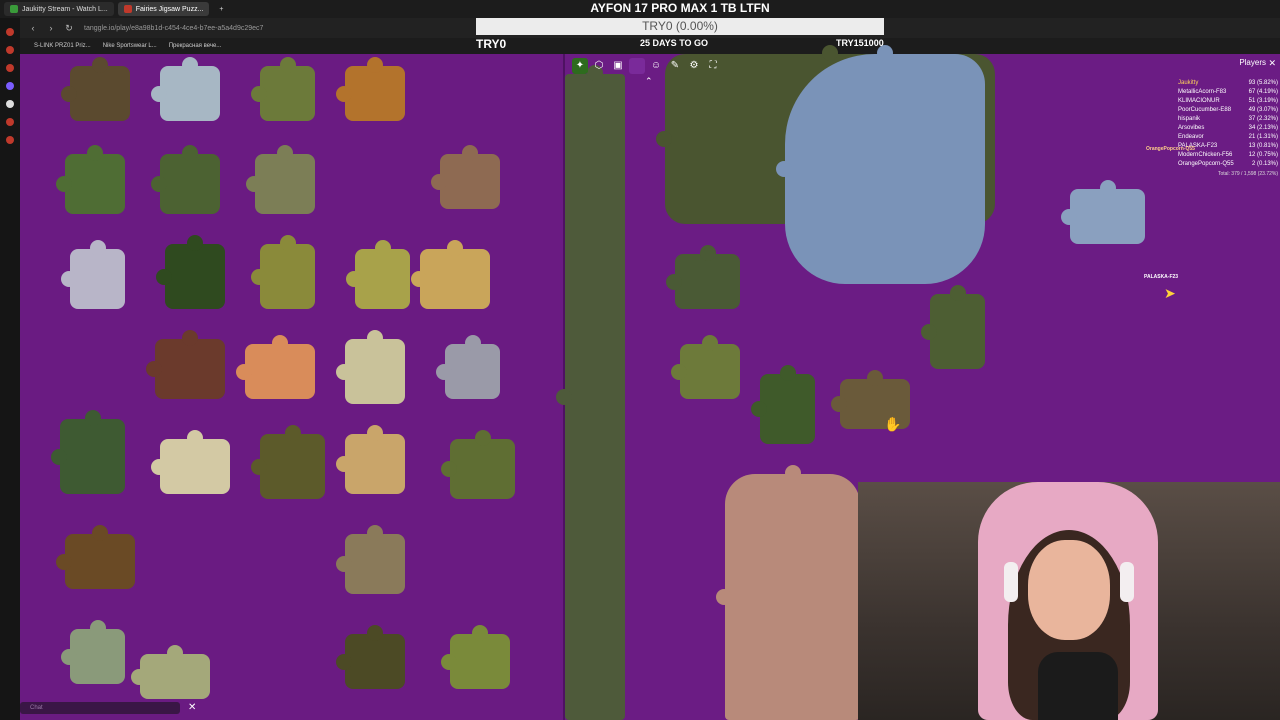 The height and width of the screenshot is (720, 1280). Describe the element at coordinates (1228, 92) in the screenshot. I see `player-row: MetallicAcorn-F83 67 (4.19%)` at that location.